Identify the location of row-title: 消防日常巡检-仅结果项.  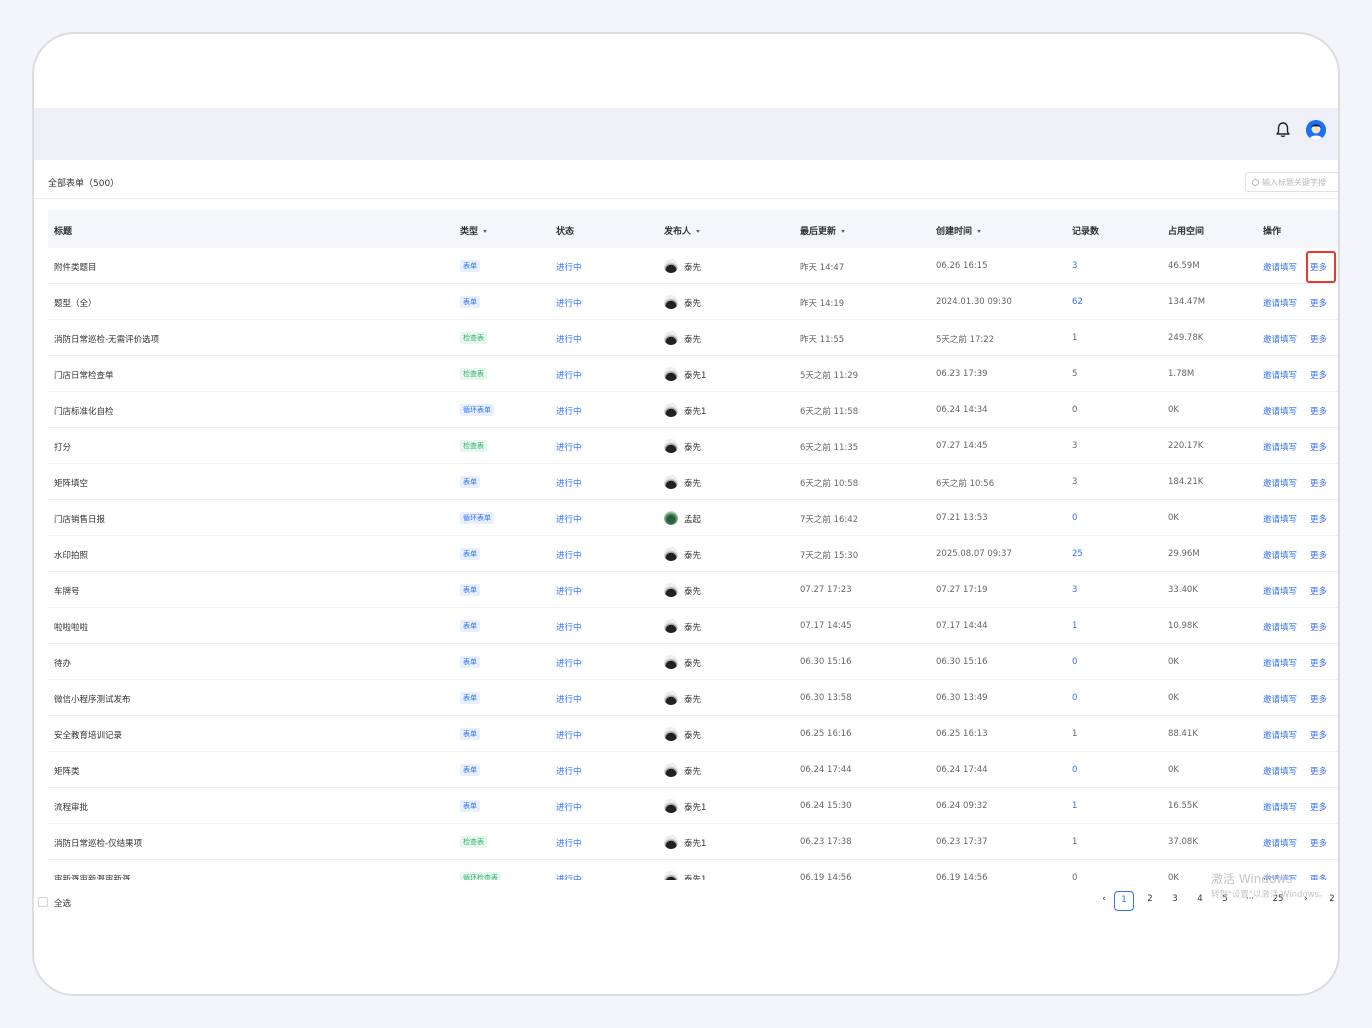
(98, 843).